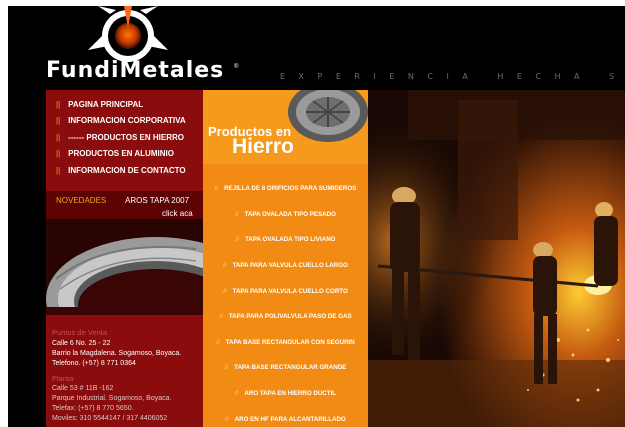 This screenshot has width=625, height=427. I want to click on product-item: // ARO EN HF PARA ALCANTARILLADO, so click(285, 416).